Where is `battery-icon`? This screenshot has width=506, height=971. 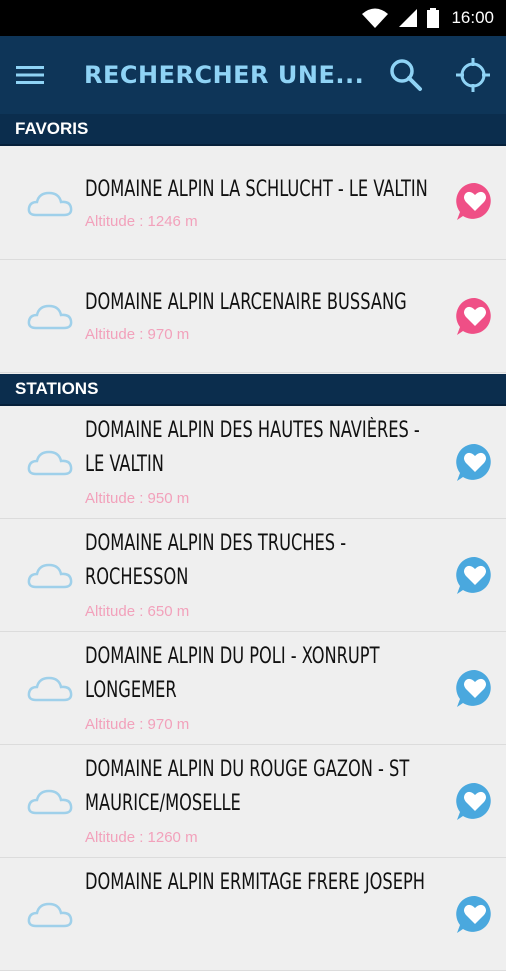
battery-icon is located at coordinates (433, 18).